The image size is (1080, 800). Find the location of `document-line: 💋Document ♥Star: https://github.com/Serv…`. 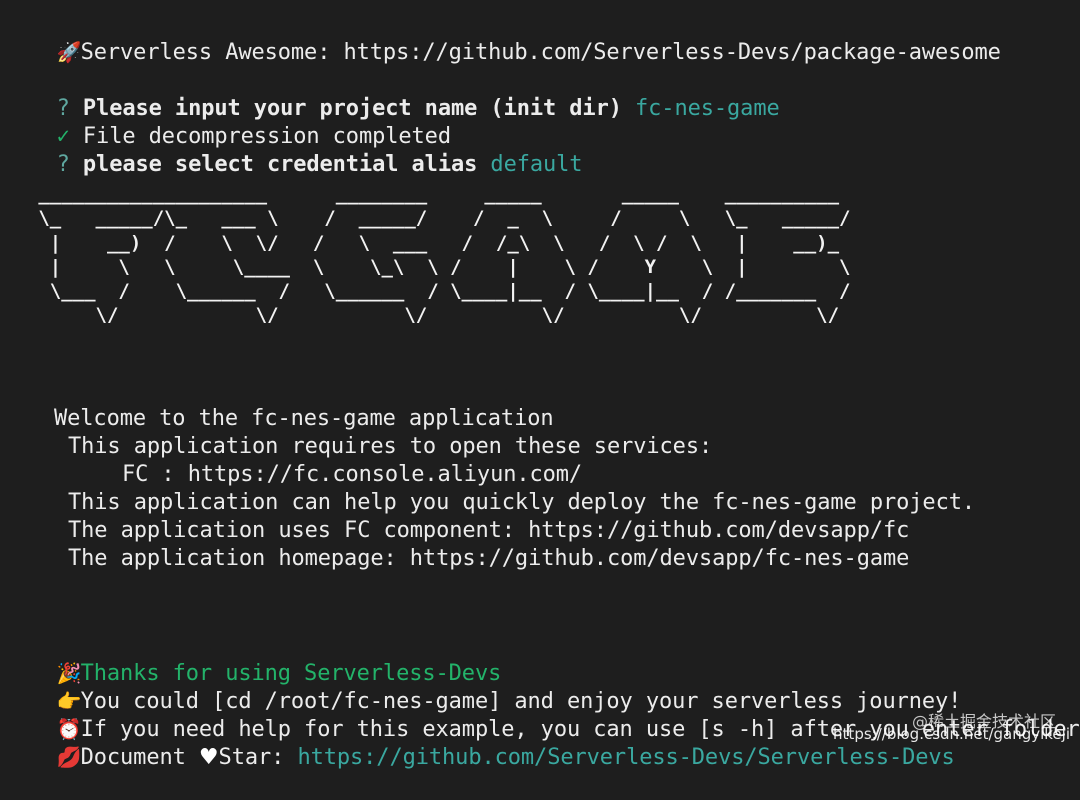

document-line: 💋Document ♥Star: https://github.com/Serv… is located at coordinates (479, 757).